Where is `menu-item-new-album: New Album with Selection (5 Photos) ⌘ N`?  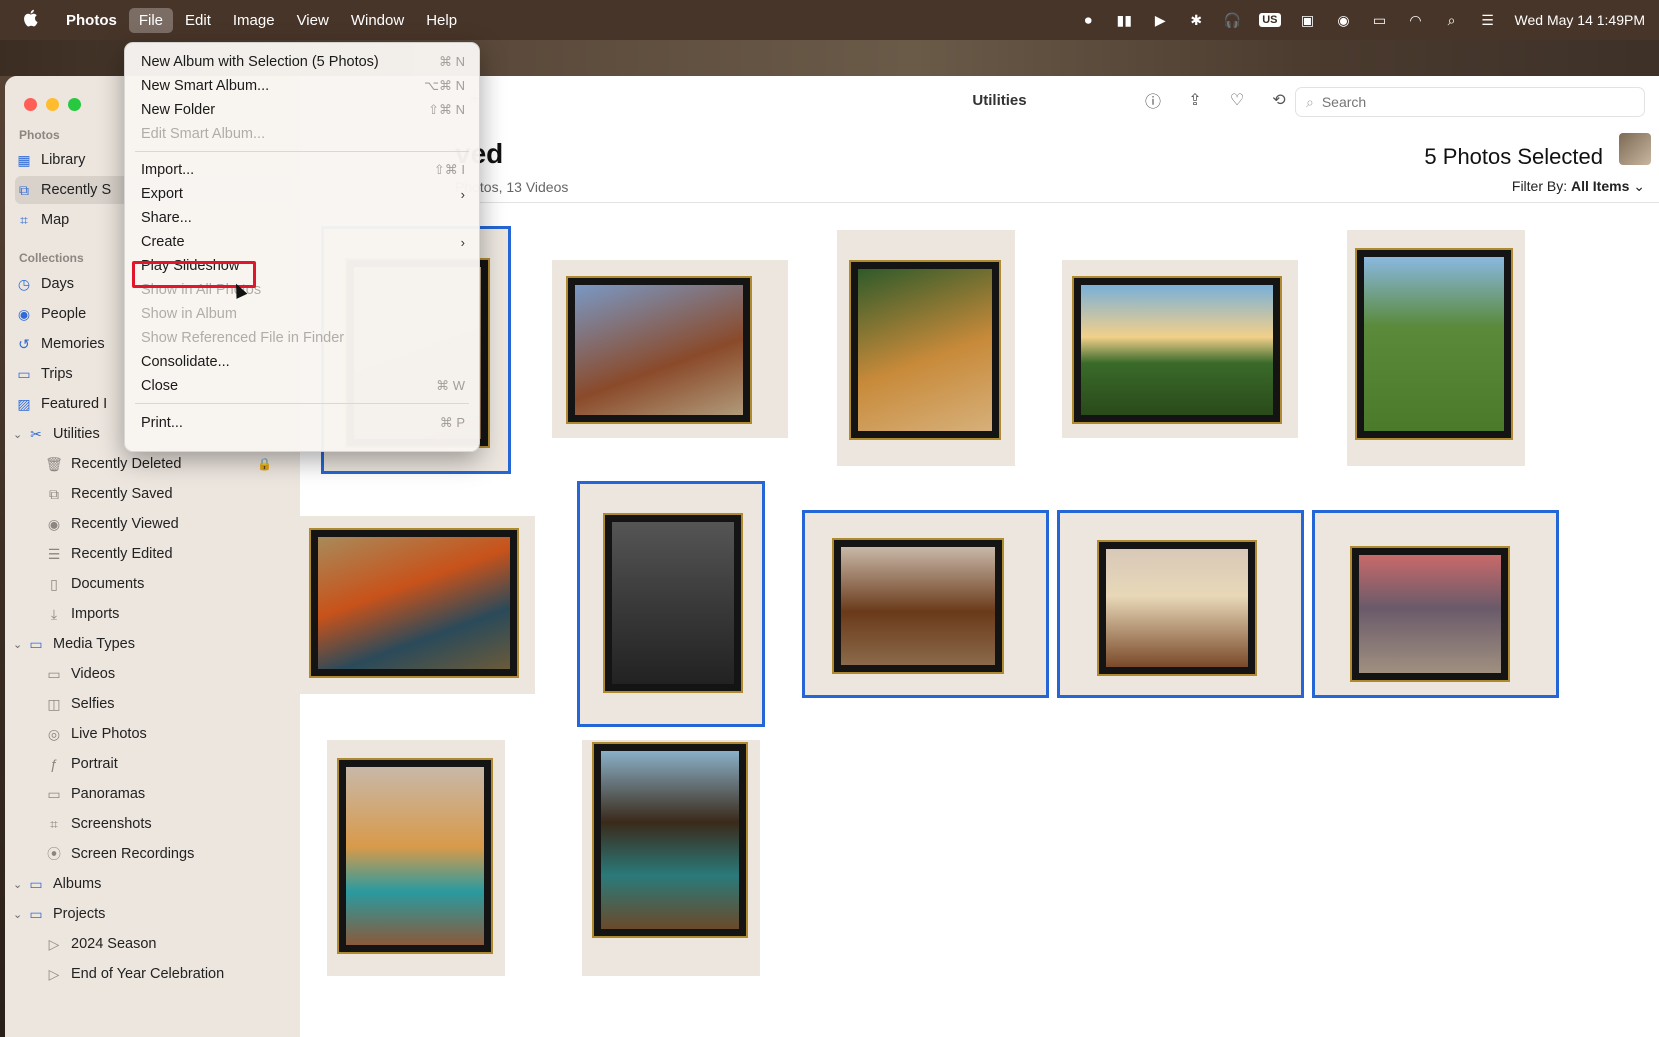
menu-item-new-album: New Album with Selection (5 Photos) ⌘ N is located at coordinates (303, 62).